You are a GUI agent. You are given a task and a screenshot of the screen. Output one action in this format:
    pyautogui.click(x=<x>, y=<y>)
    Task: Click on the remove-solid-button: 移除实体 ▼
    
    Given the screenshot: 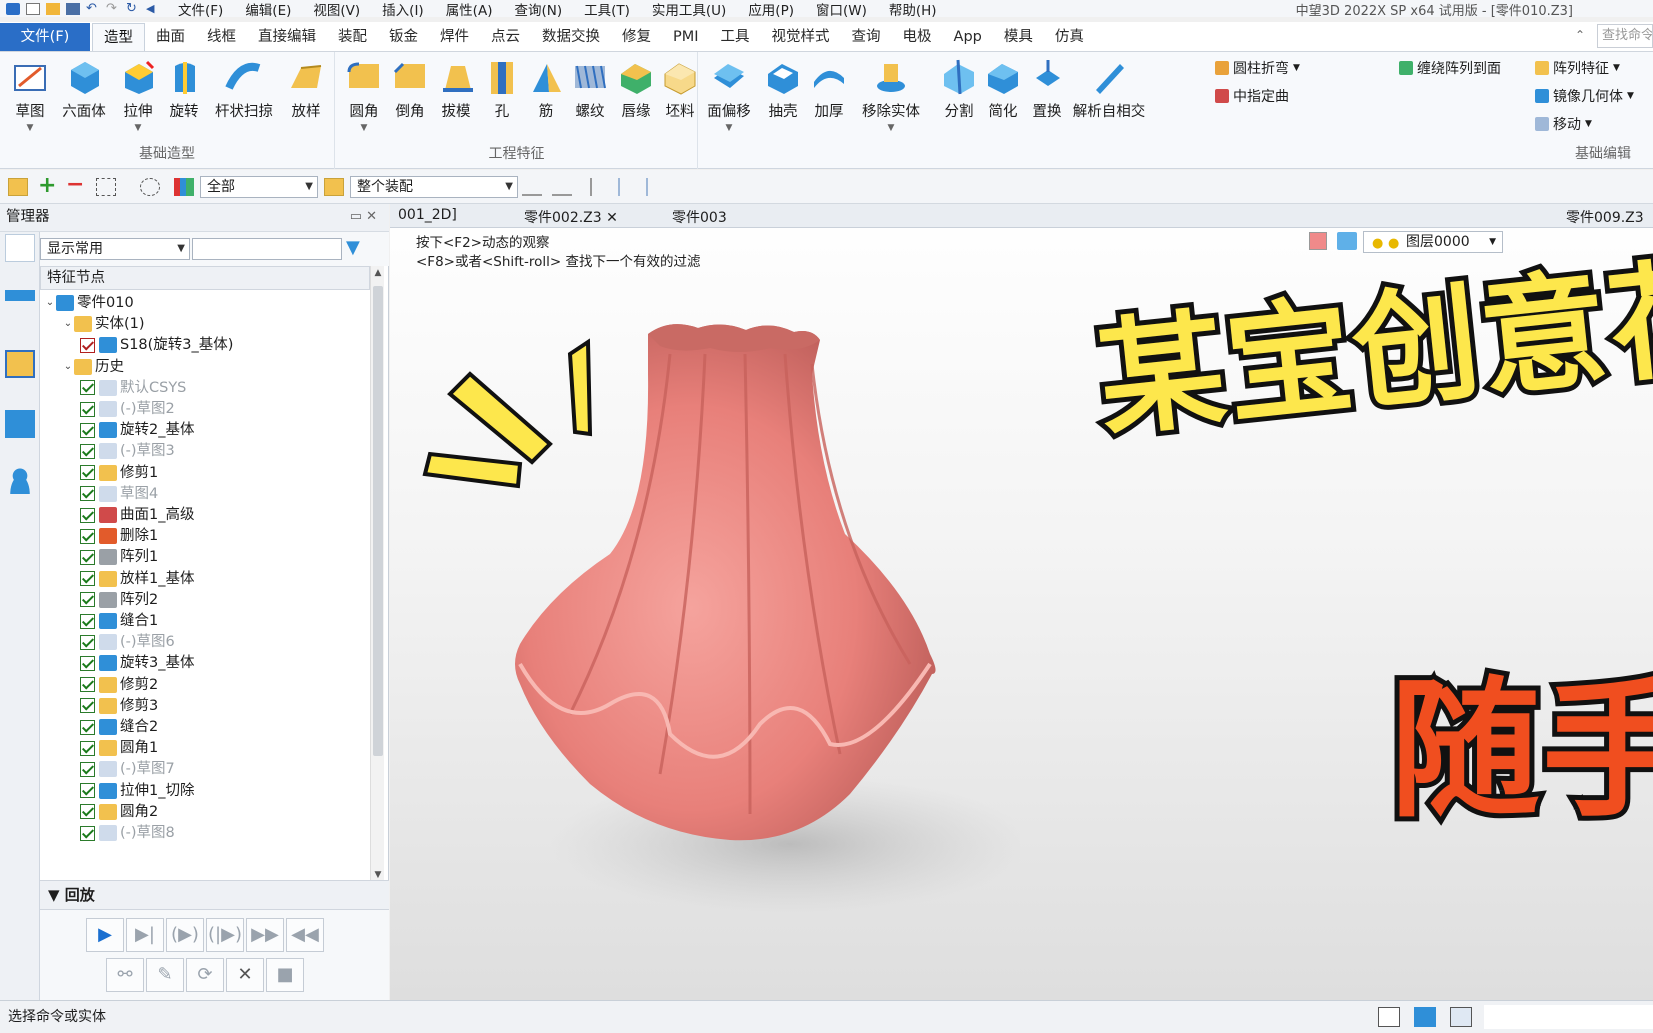 What is the action you would take?
    pyautogui.click(x=891, y=94)
    